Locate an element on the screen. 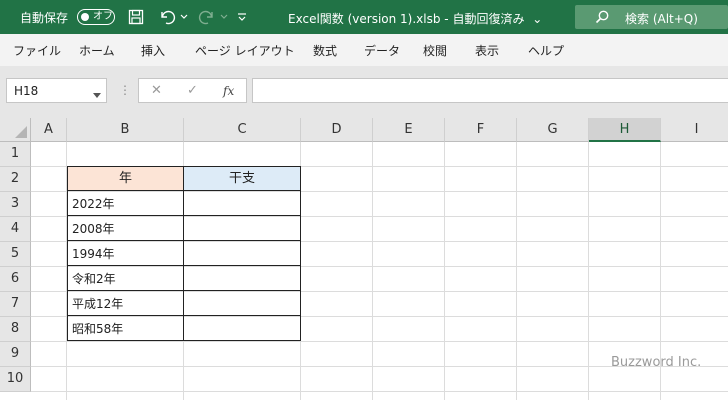  autosave-label: 自動保存 is located at coordinates (44, 18).